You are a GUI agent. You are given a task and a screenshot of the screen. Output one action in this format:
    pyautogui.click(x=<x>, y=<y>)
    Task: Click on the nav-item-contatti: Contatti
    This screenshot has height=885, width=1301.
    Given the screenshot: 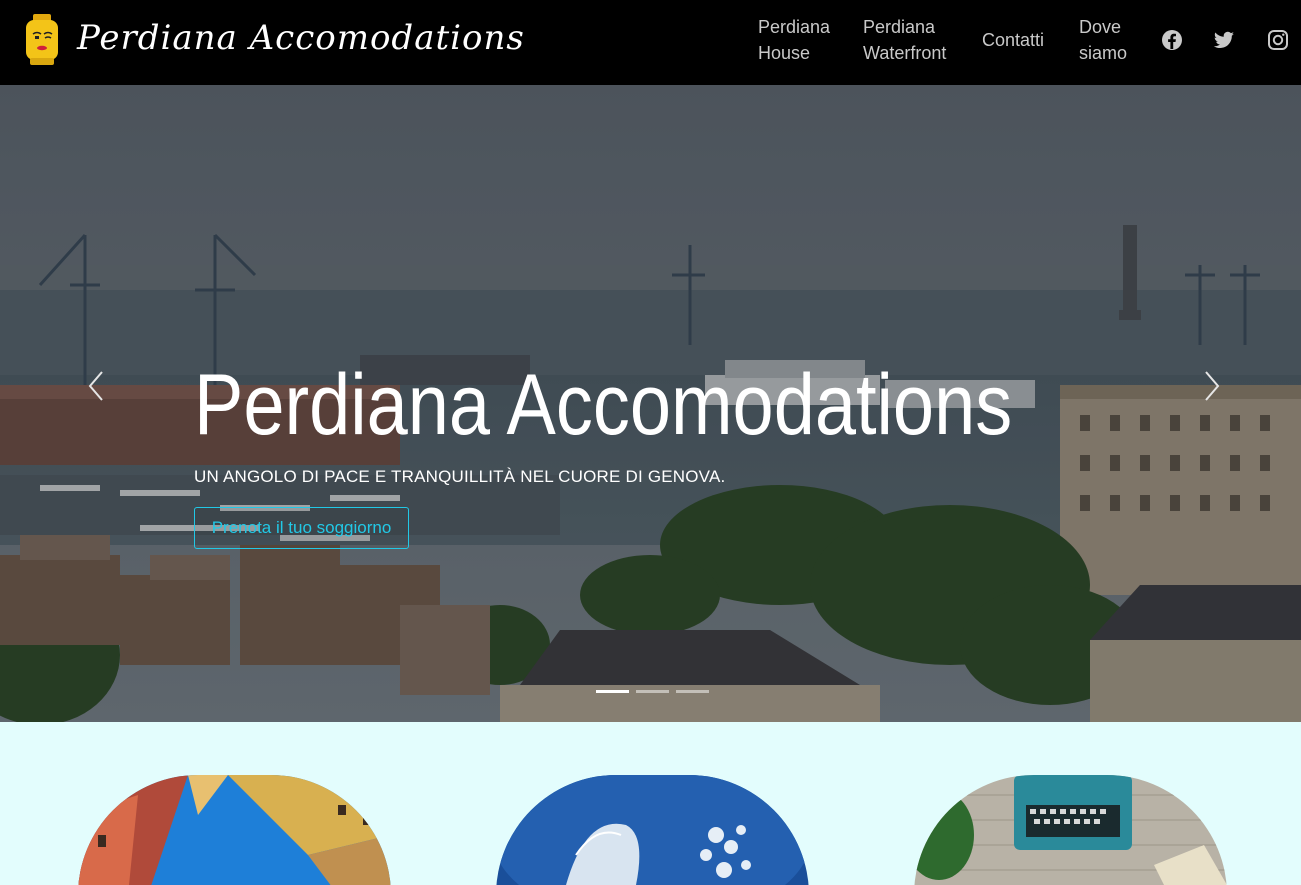 What is the action you would take?
    pyautogui.click(x=1013, y=40)
    